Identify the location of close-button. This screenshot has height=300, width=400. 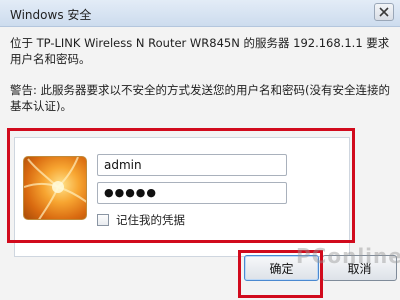
(384, 12).